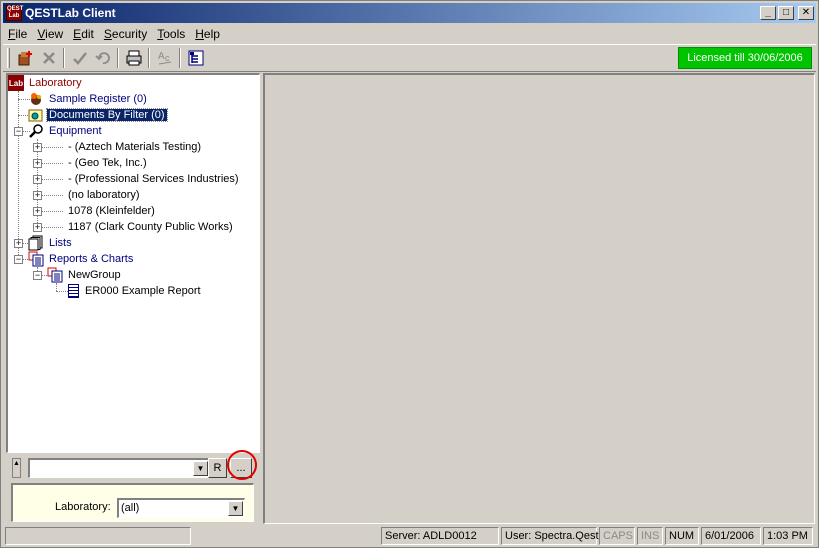  I want to click on tree-item-equipment-lab: - (Geo Tek, Inc.), so click(107, 163).